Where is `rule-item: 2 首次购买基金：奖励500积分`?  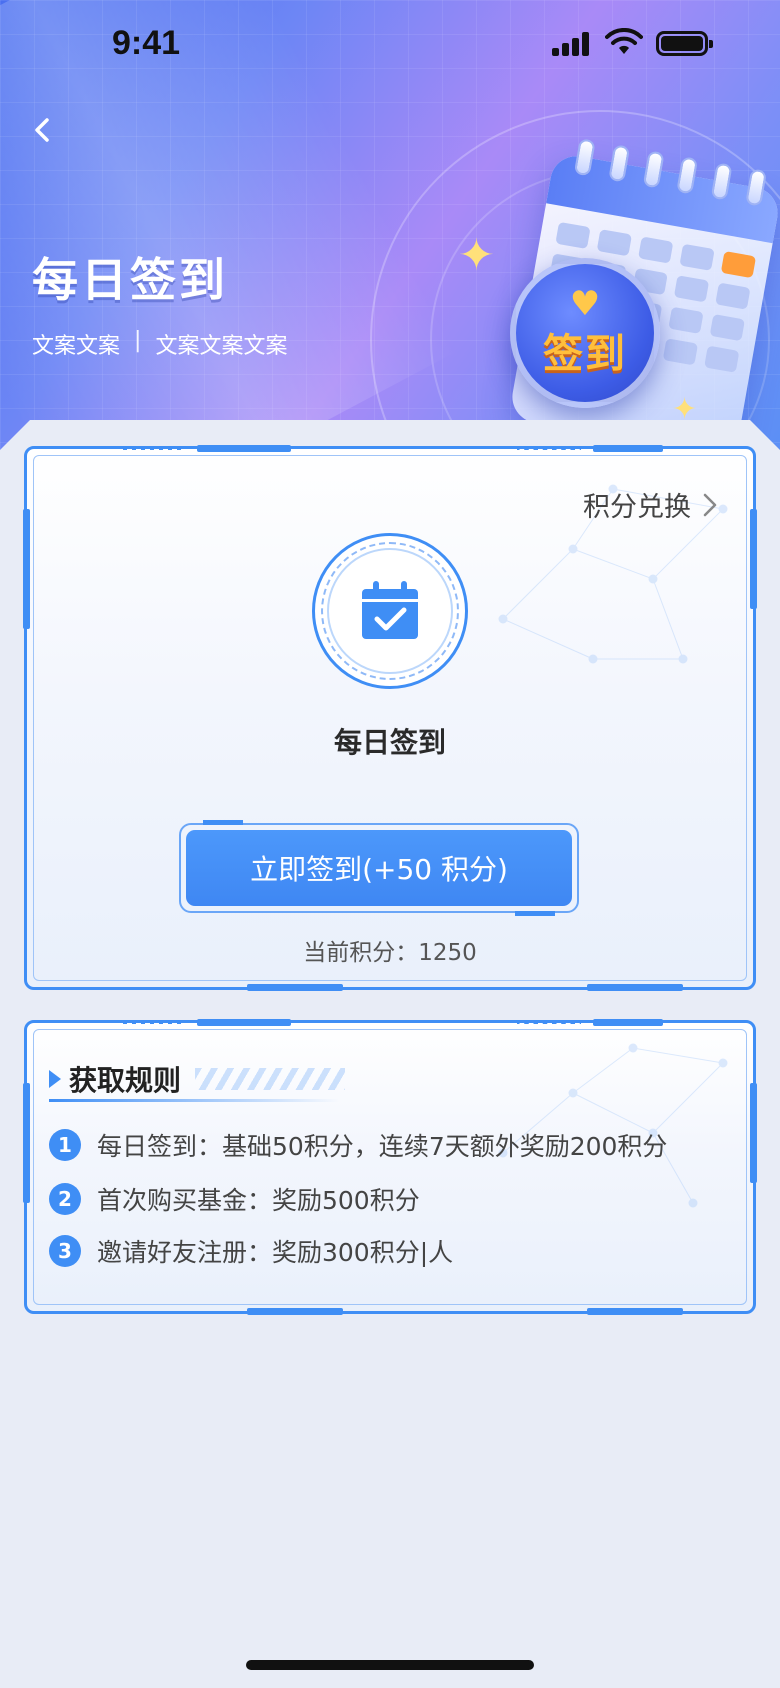
rule-item: 2 首次购买基金：奖励500积分 is located at coordinates (234, 1199).